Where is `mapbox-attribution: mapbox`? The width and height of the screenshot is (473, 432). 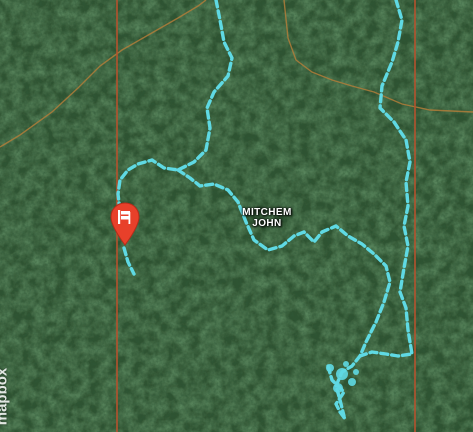 mapbox-attribution: mapbox is located at coordinates (5, 397).